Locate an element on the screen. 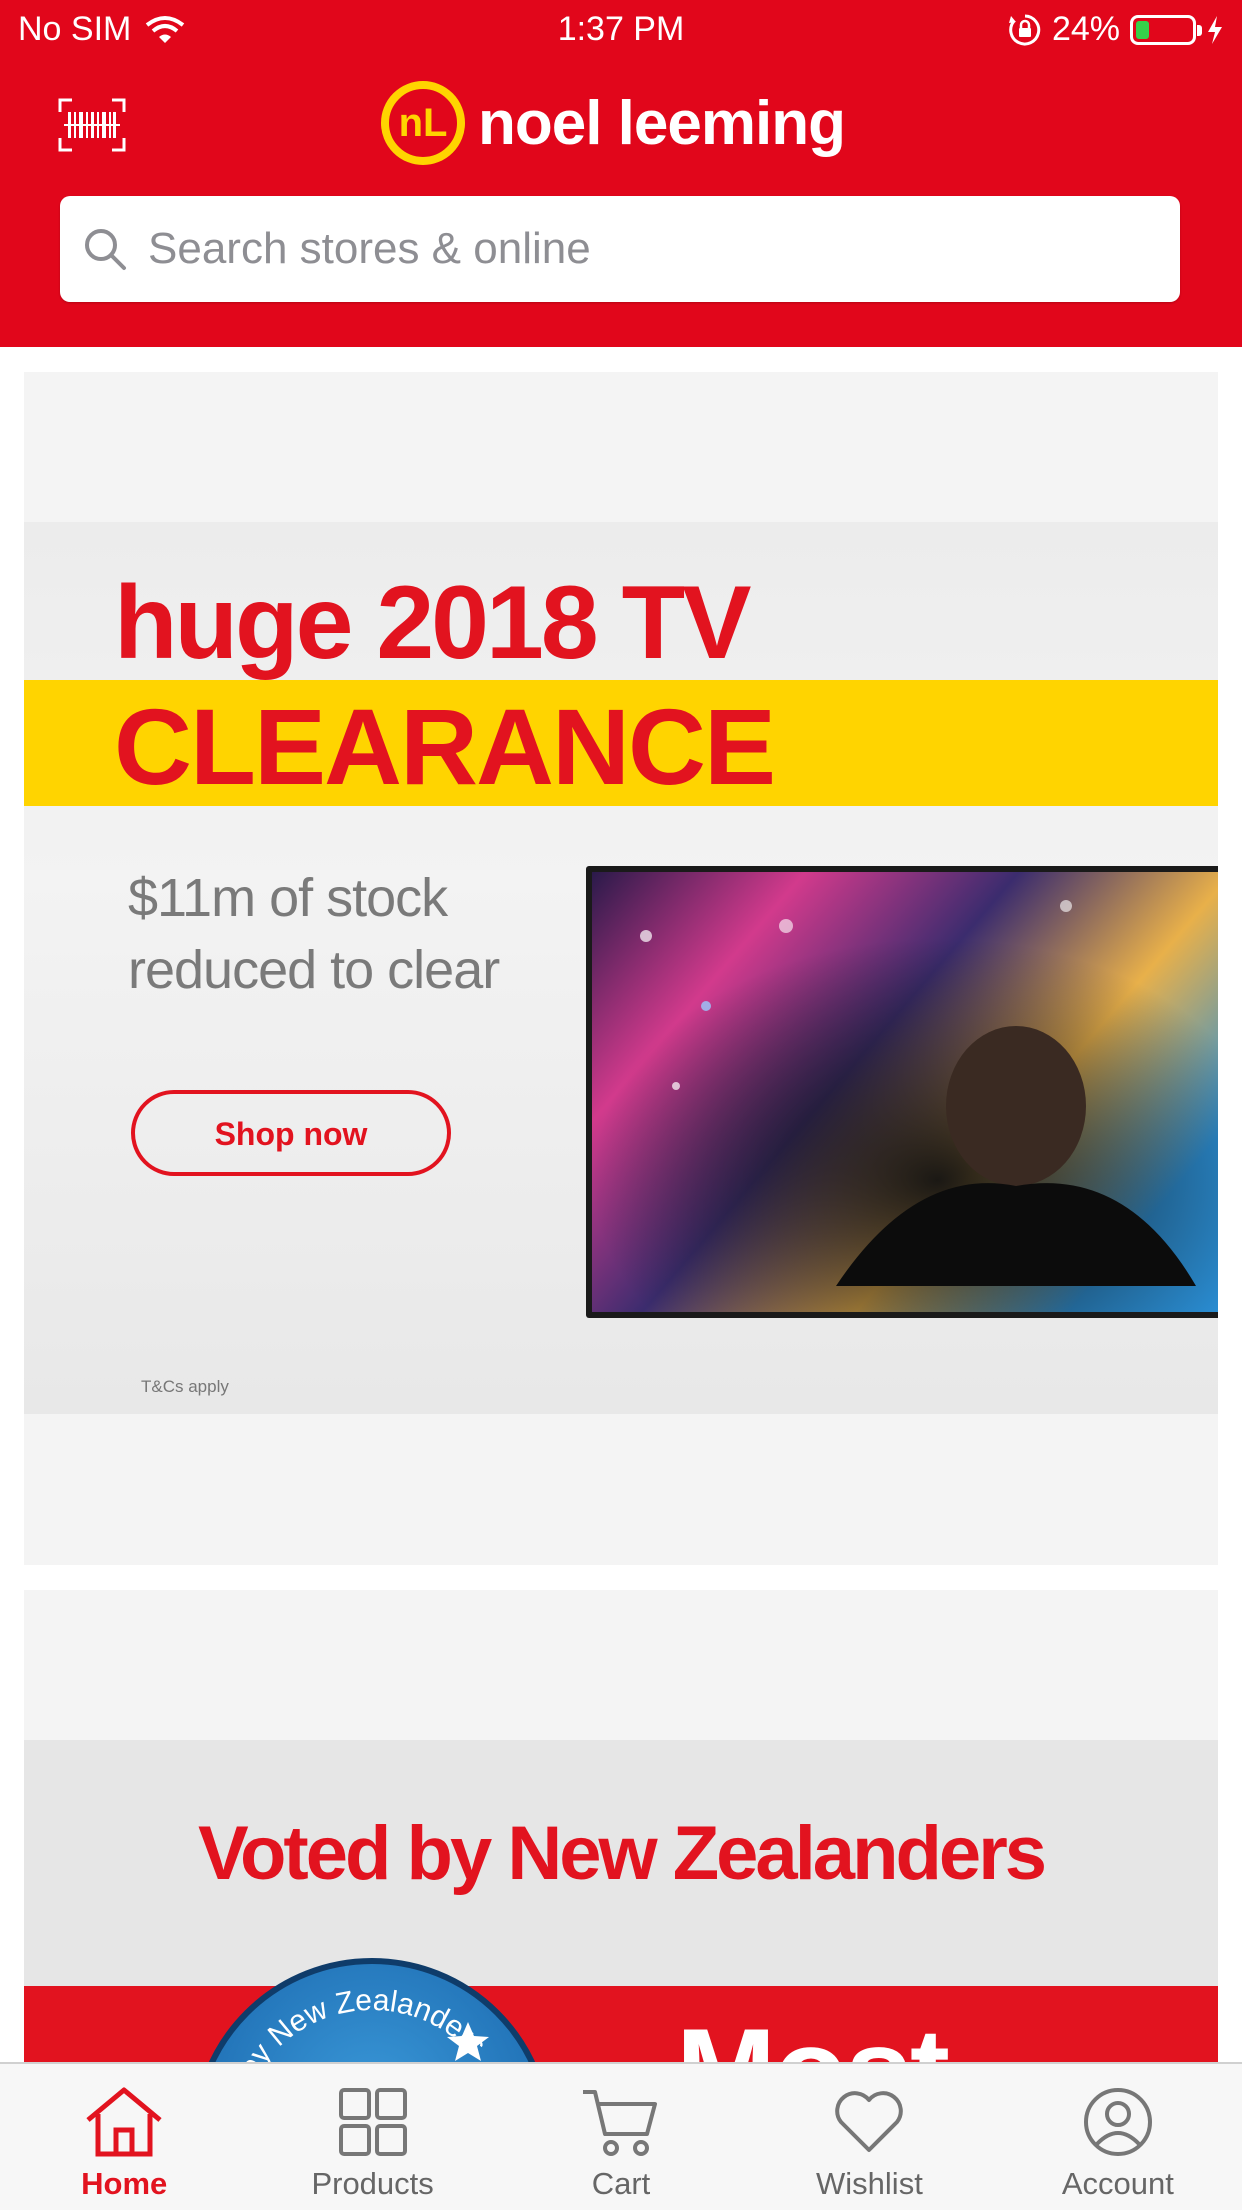 The width and height of the screenshot is (1242, 2210). tab-account: Account is located at coordinates (1118, 2137).